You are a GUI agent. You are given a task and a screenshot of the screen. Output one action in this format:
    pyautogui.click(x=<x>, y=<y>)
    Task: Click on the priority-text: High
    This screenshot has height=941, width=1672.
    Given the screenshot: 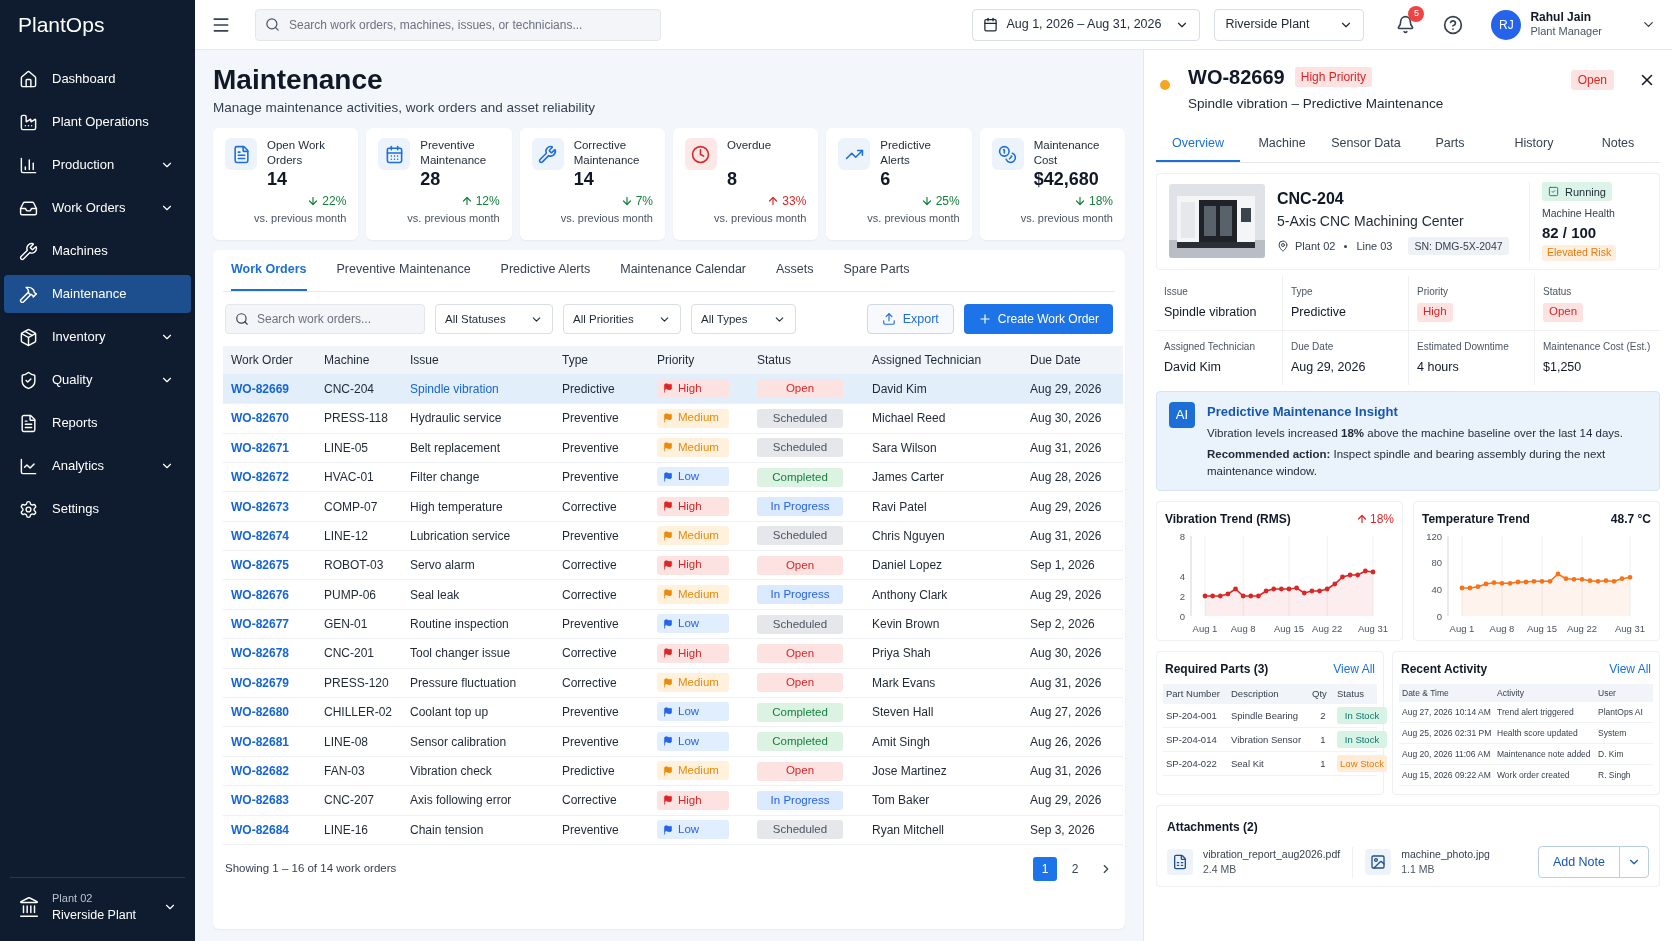 What is the action you would take?
    pyautogui.click(x=690, y=800)
    